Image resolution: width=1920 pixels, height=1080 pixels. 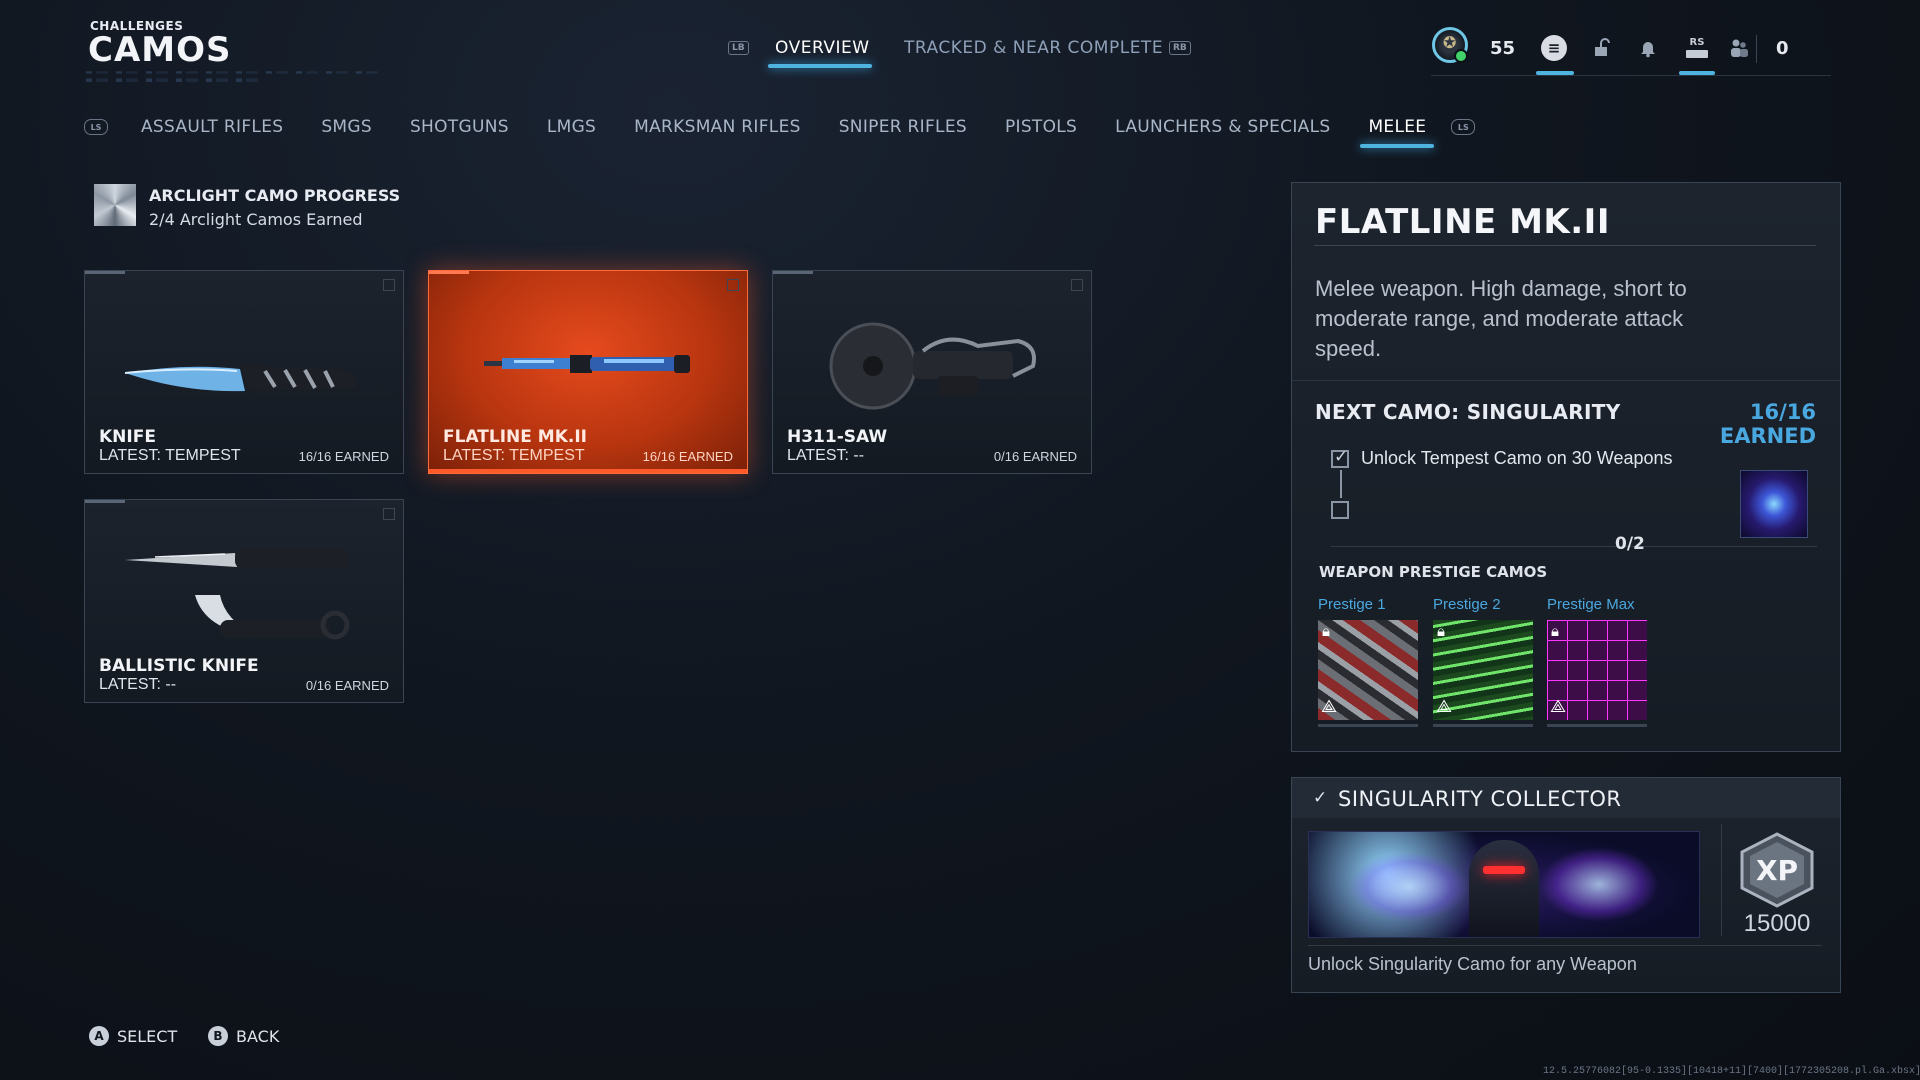 I want to click on b-button-icon: B, so click(x=218, y=1036).